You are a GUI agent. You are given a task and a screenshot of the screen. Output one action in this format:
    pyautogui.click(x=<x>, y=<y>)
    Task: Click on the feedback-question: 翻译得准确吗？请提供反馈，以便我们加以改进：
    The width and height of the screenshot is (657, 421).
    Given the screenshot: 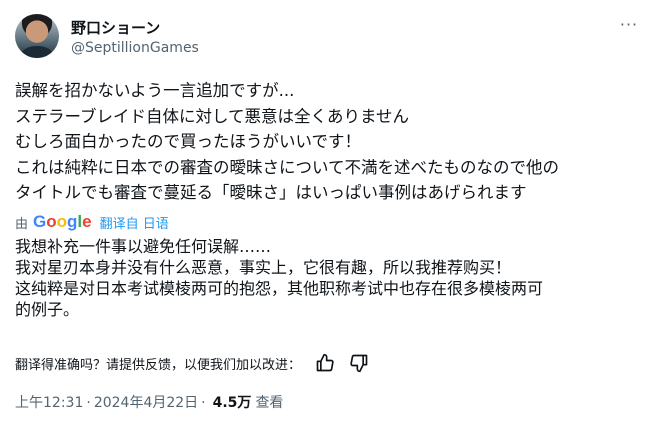 What is the action you would take?
    pyautogui.click(x=158, y=365)
    